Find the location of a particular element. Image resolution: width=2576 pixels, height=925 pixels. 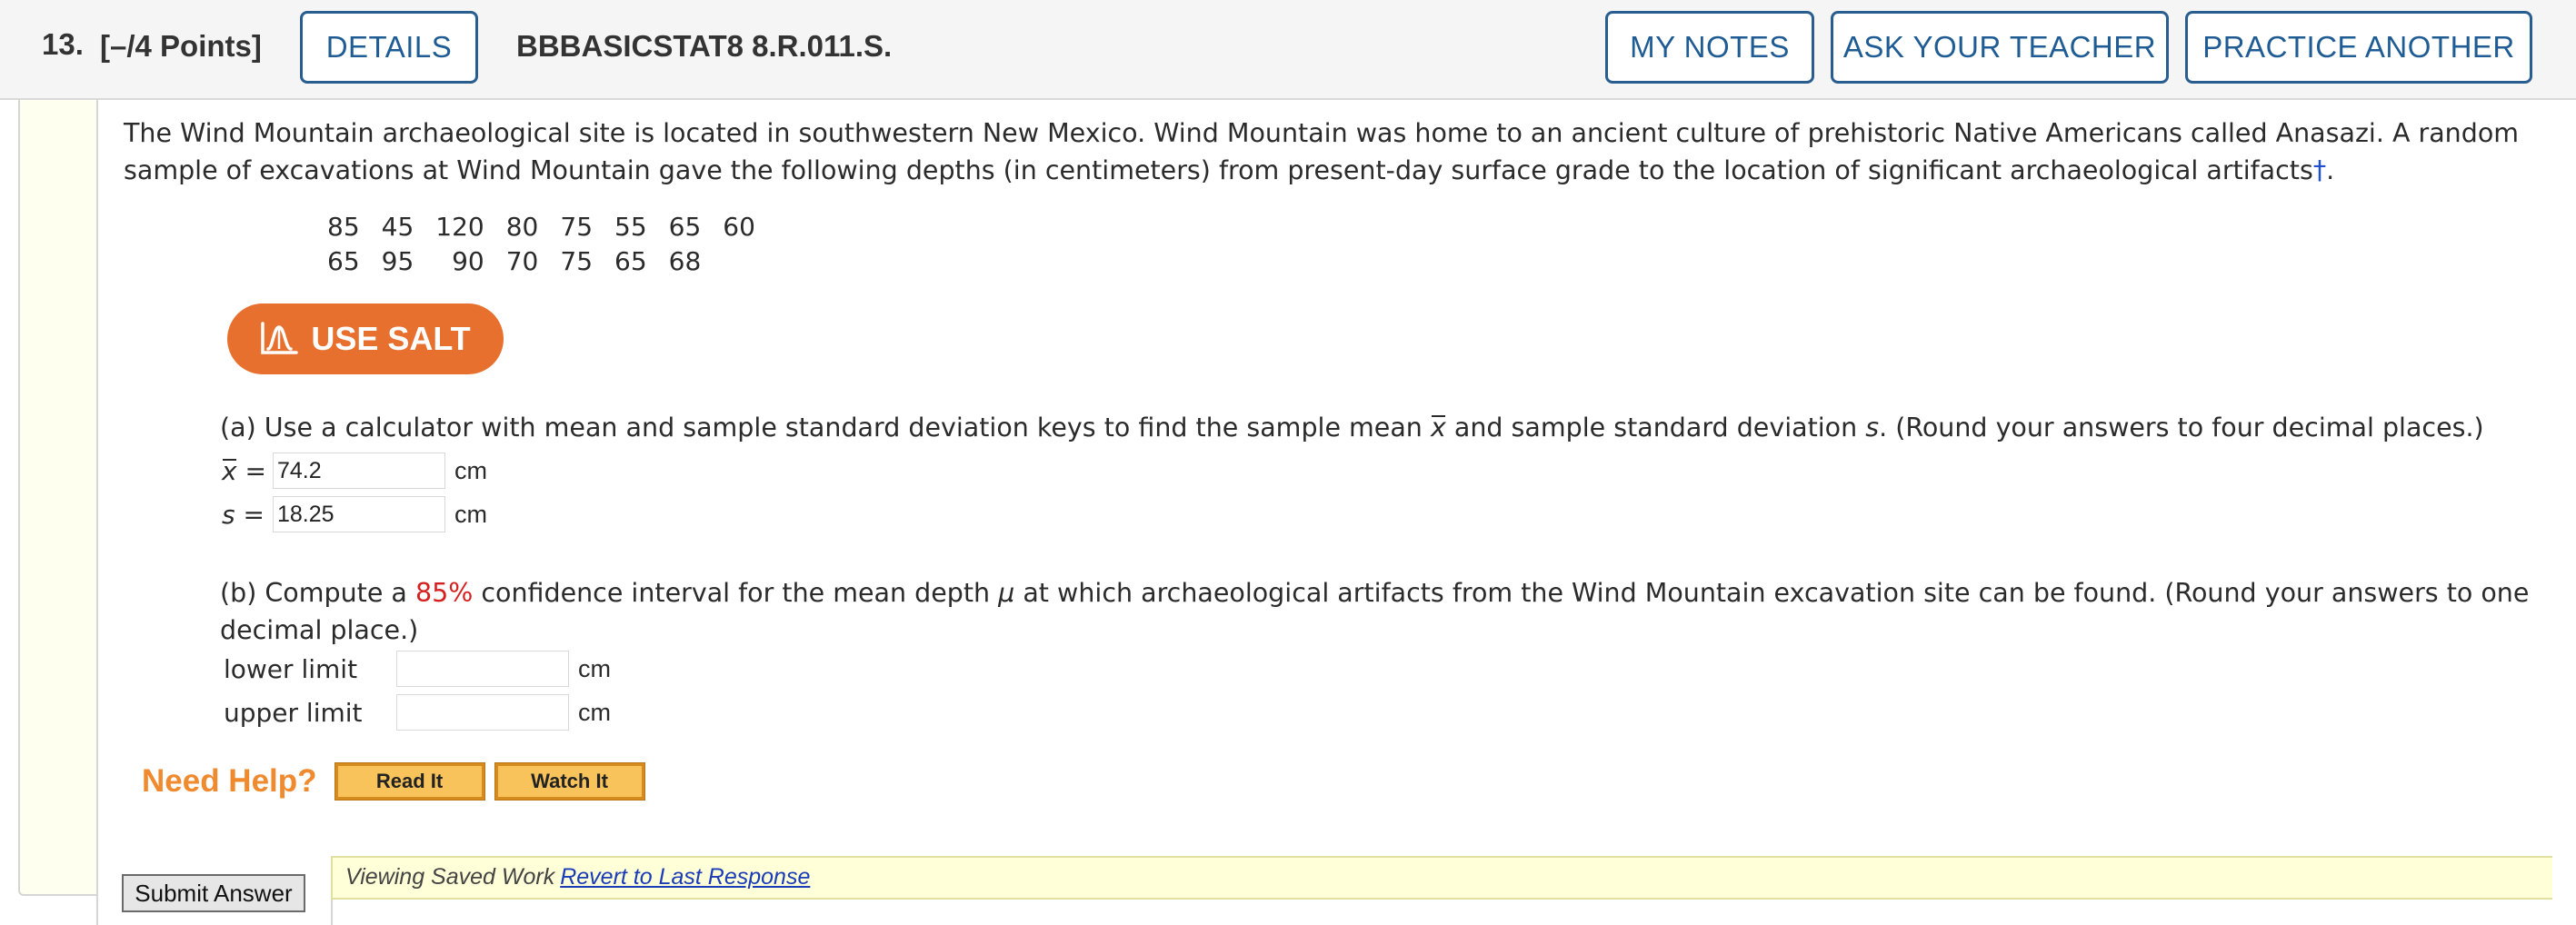

intro-end: . is located at coordinates (2330, 170).